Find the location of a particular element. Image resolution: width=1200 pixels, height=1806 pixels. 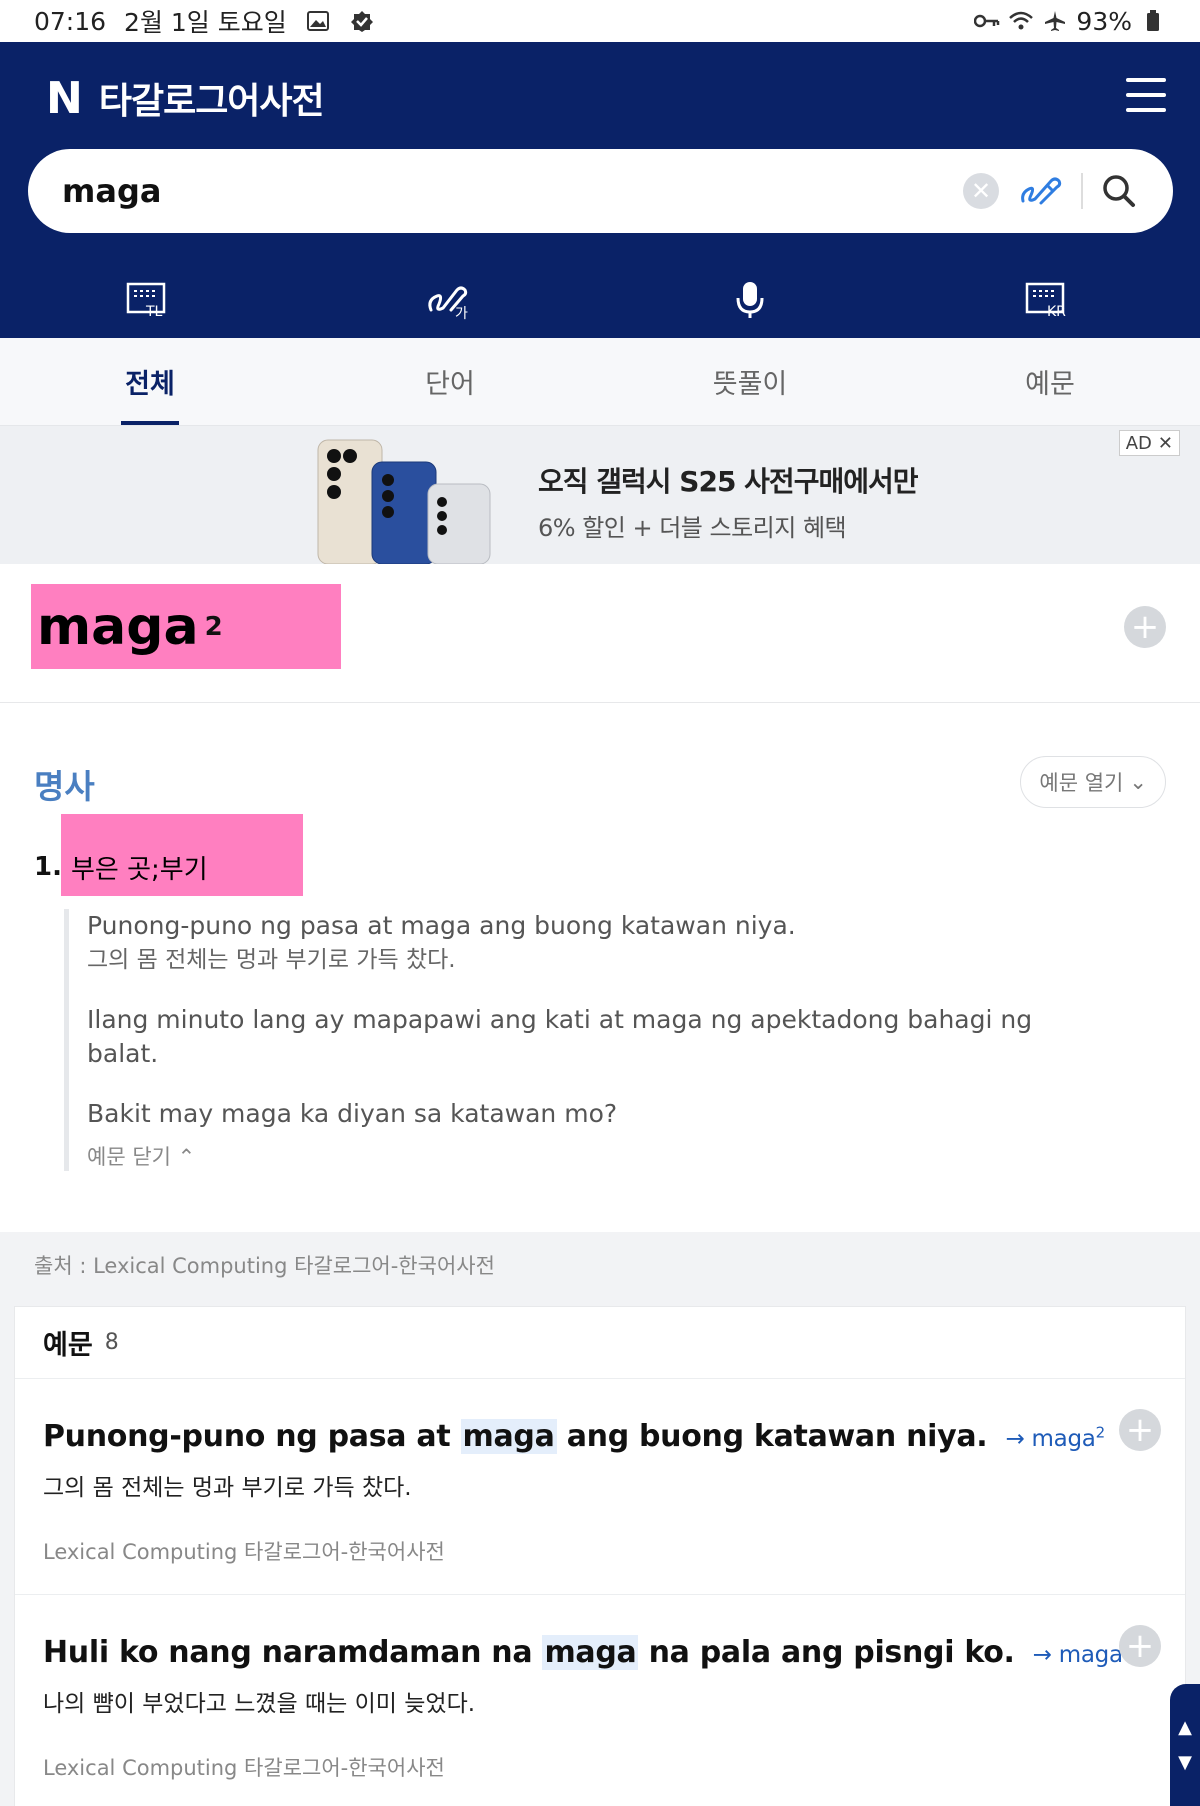

naver-logo: N is located at coordinates (64, 98).